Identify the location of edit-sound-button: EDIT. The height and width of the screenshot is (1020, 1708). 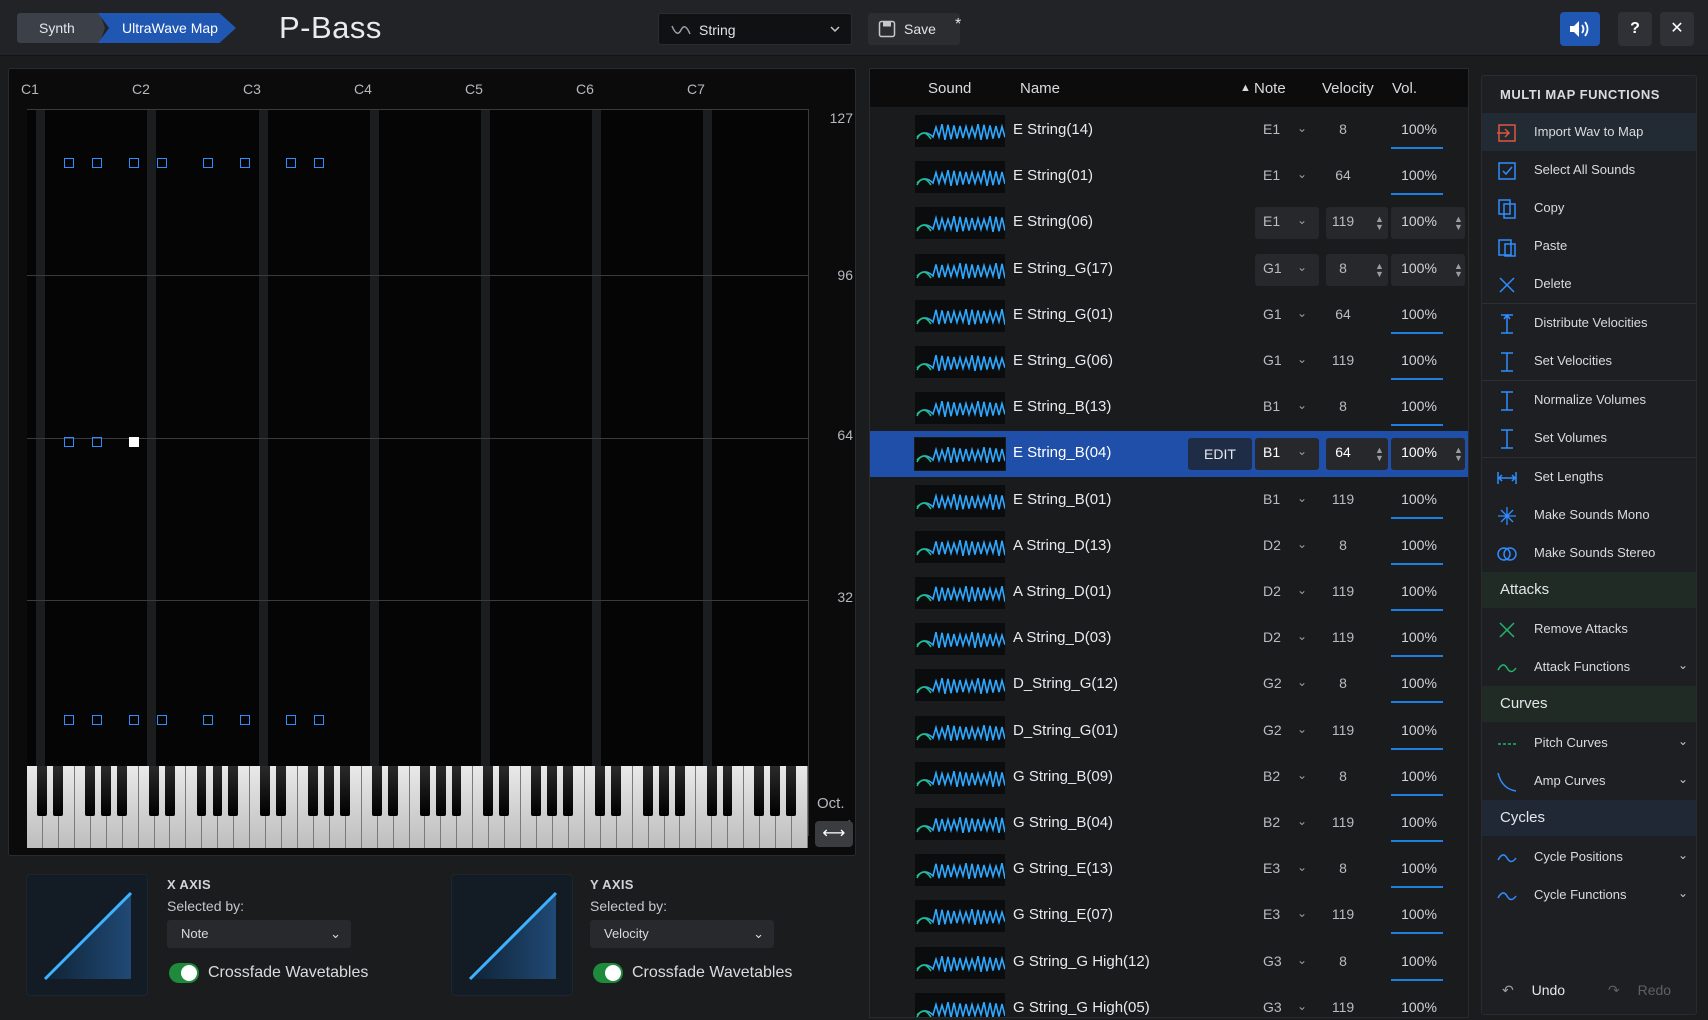
(1220, 454).